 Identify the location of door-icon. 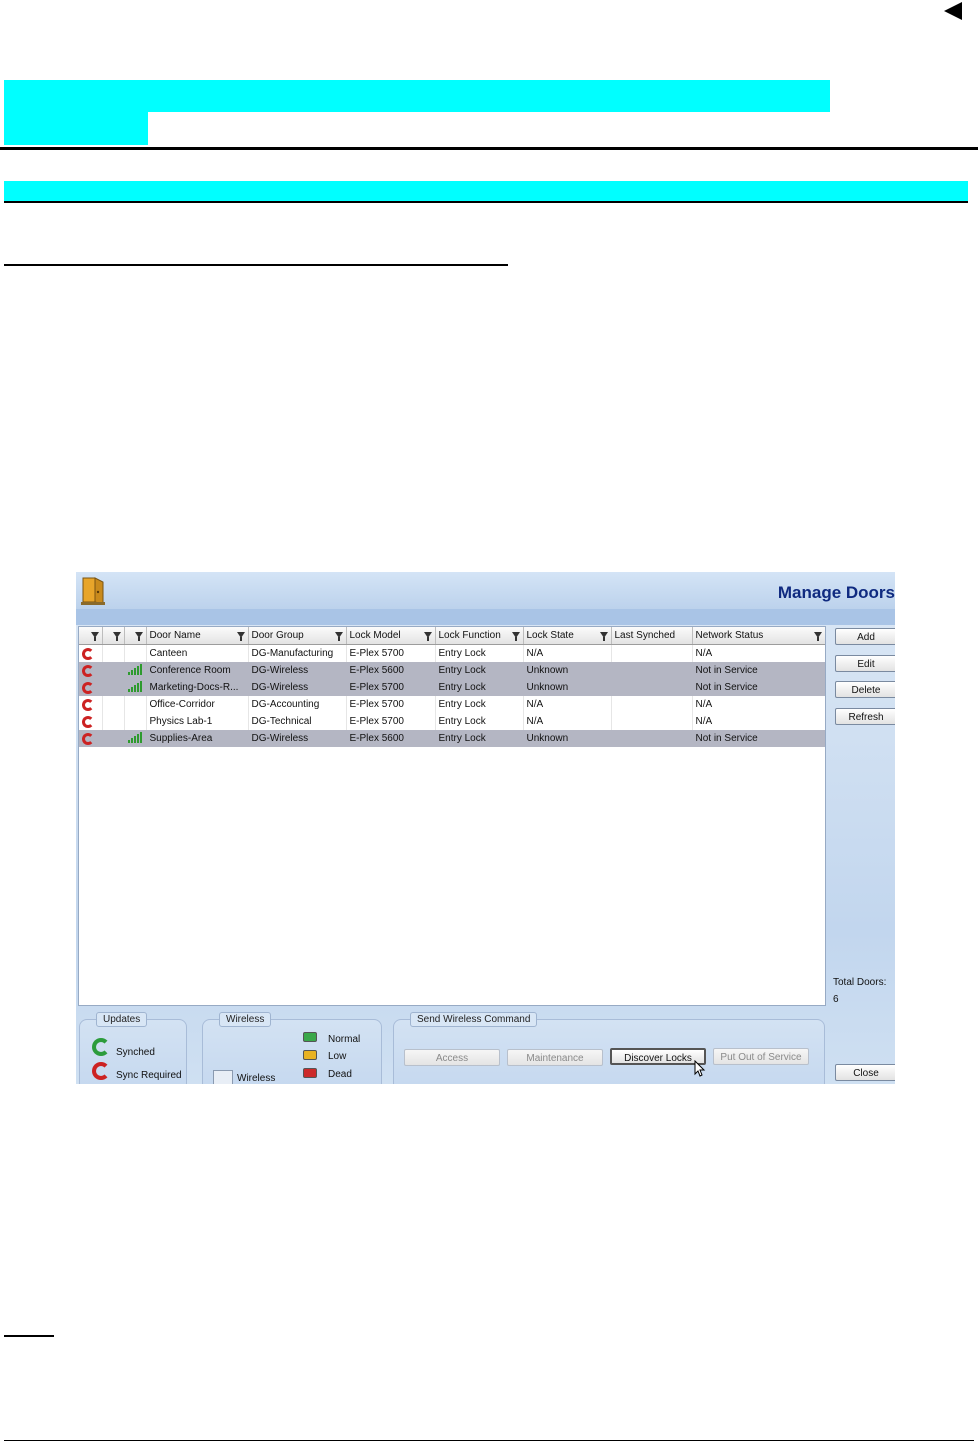
(93, 591).